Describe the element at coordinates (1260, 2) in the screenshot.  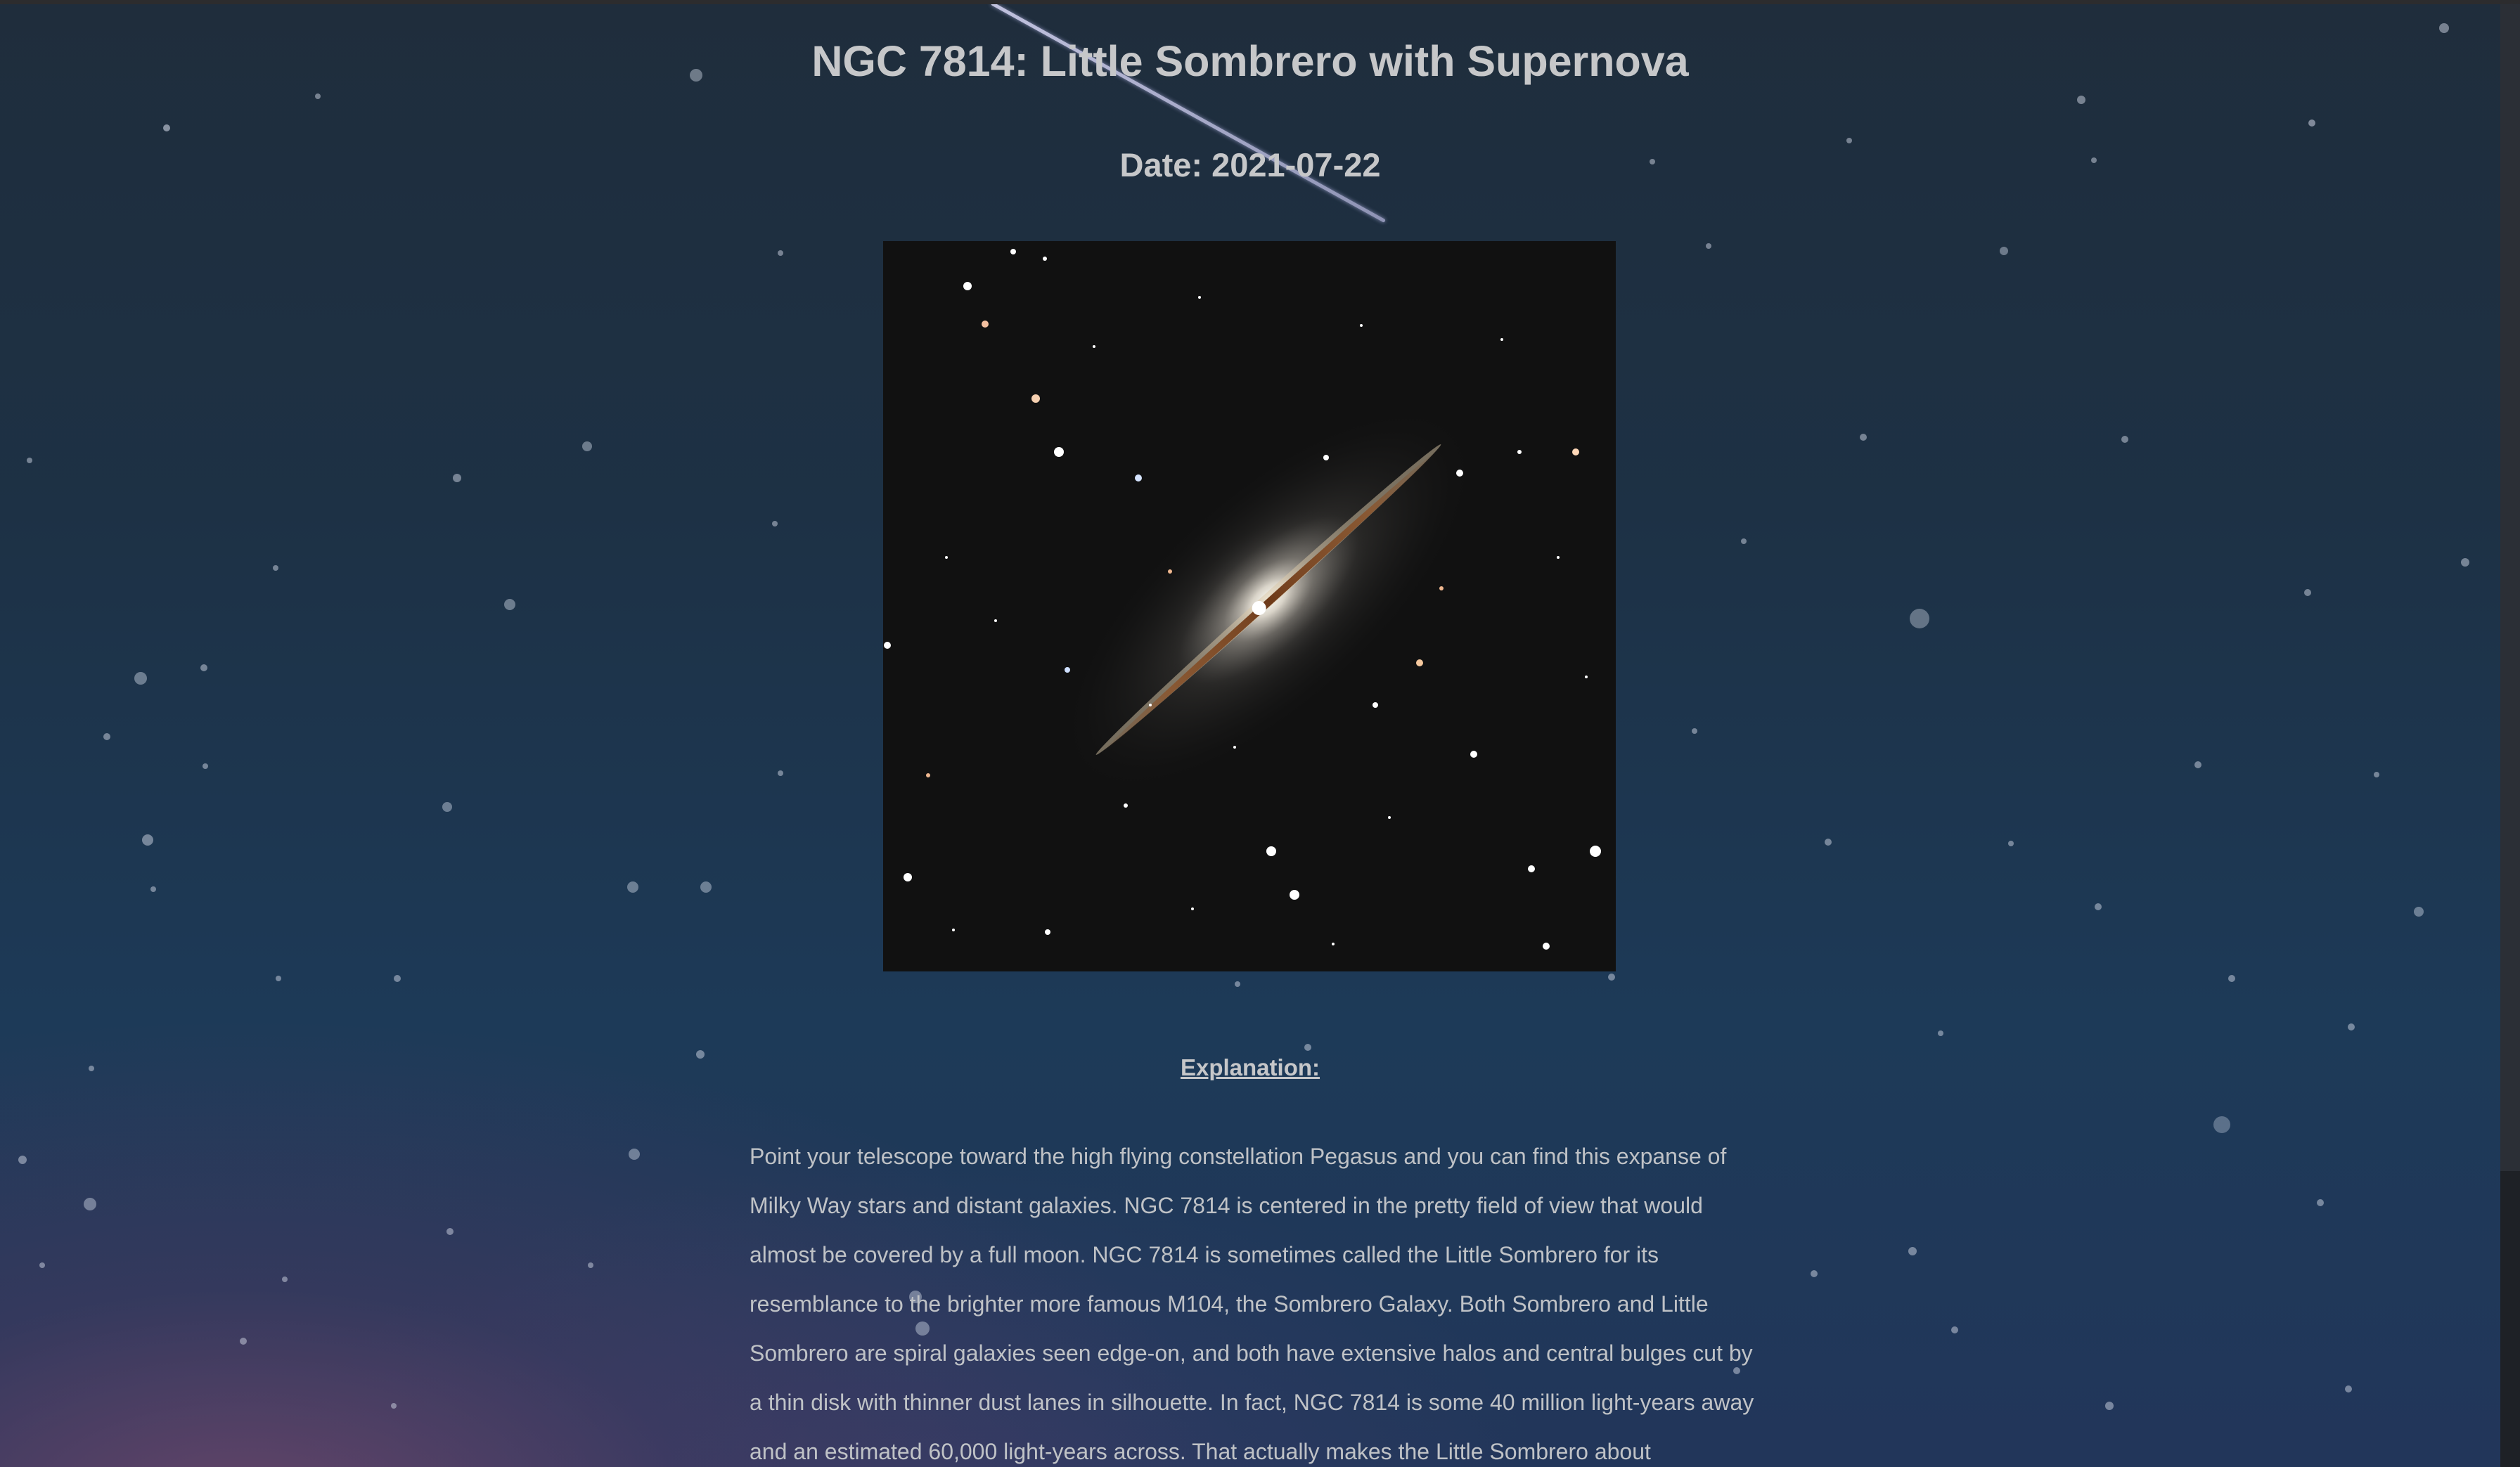
I see `window-top-border` at that location.